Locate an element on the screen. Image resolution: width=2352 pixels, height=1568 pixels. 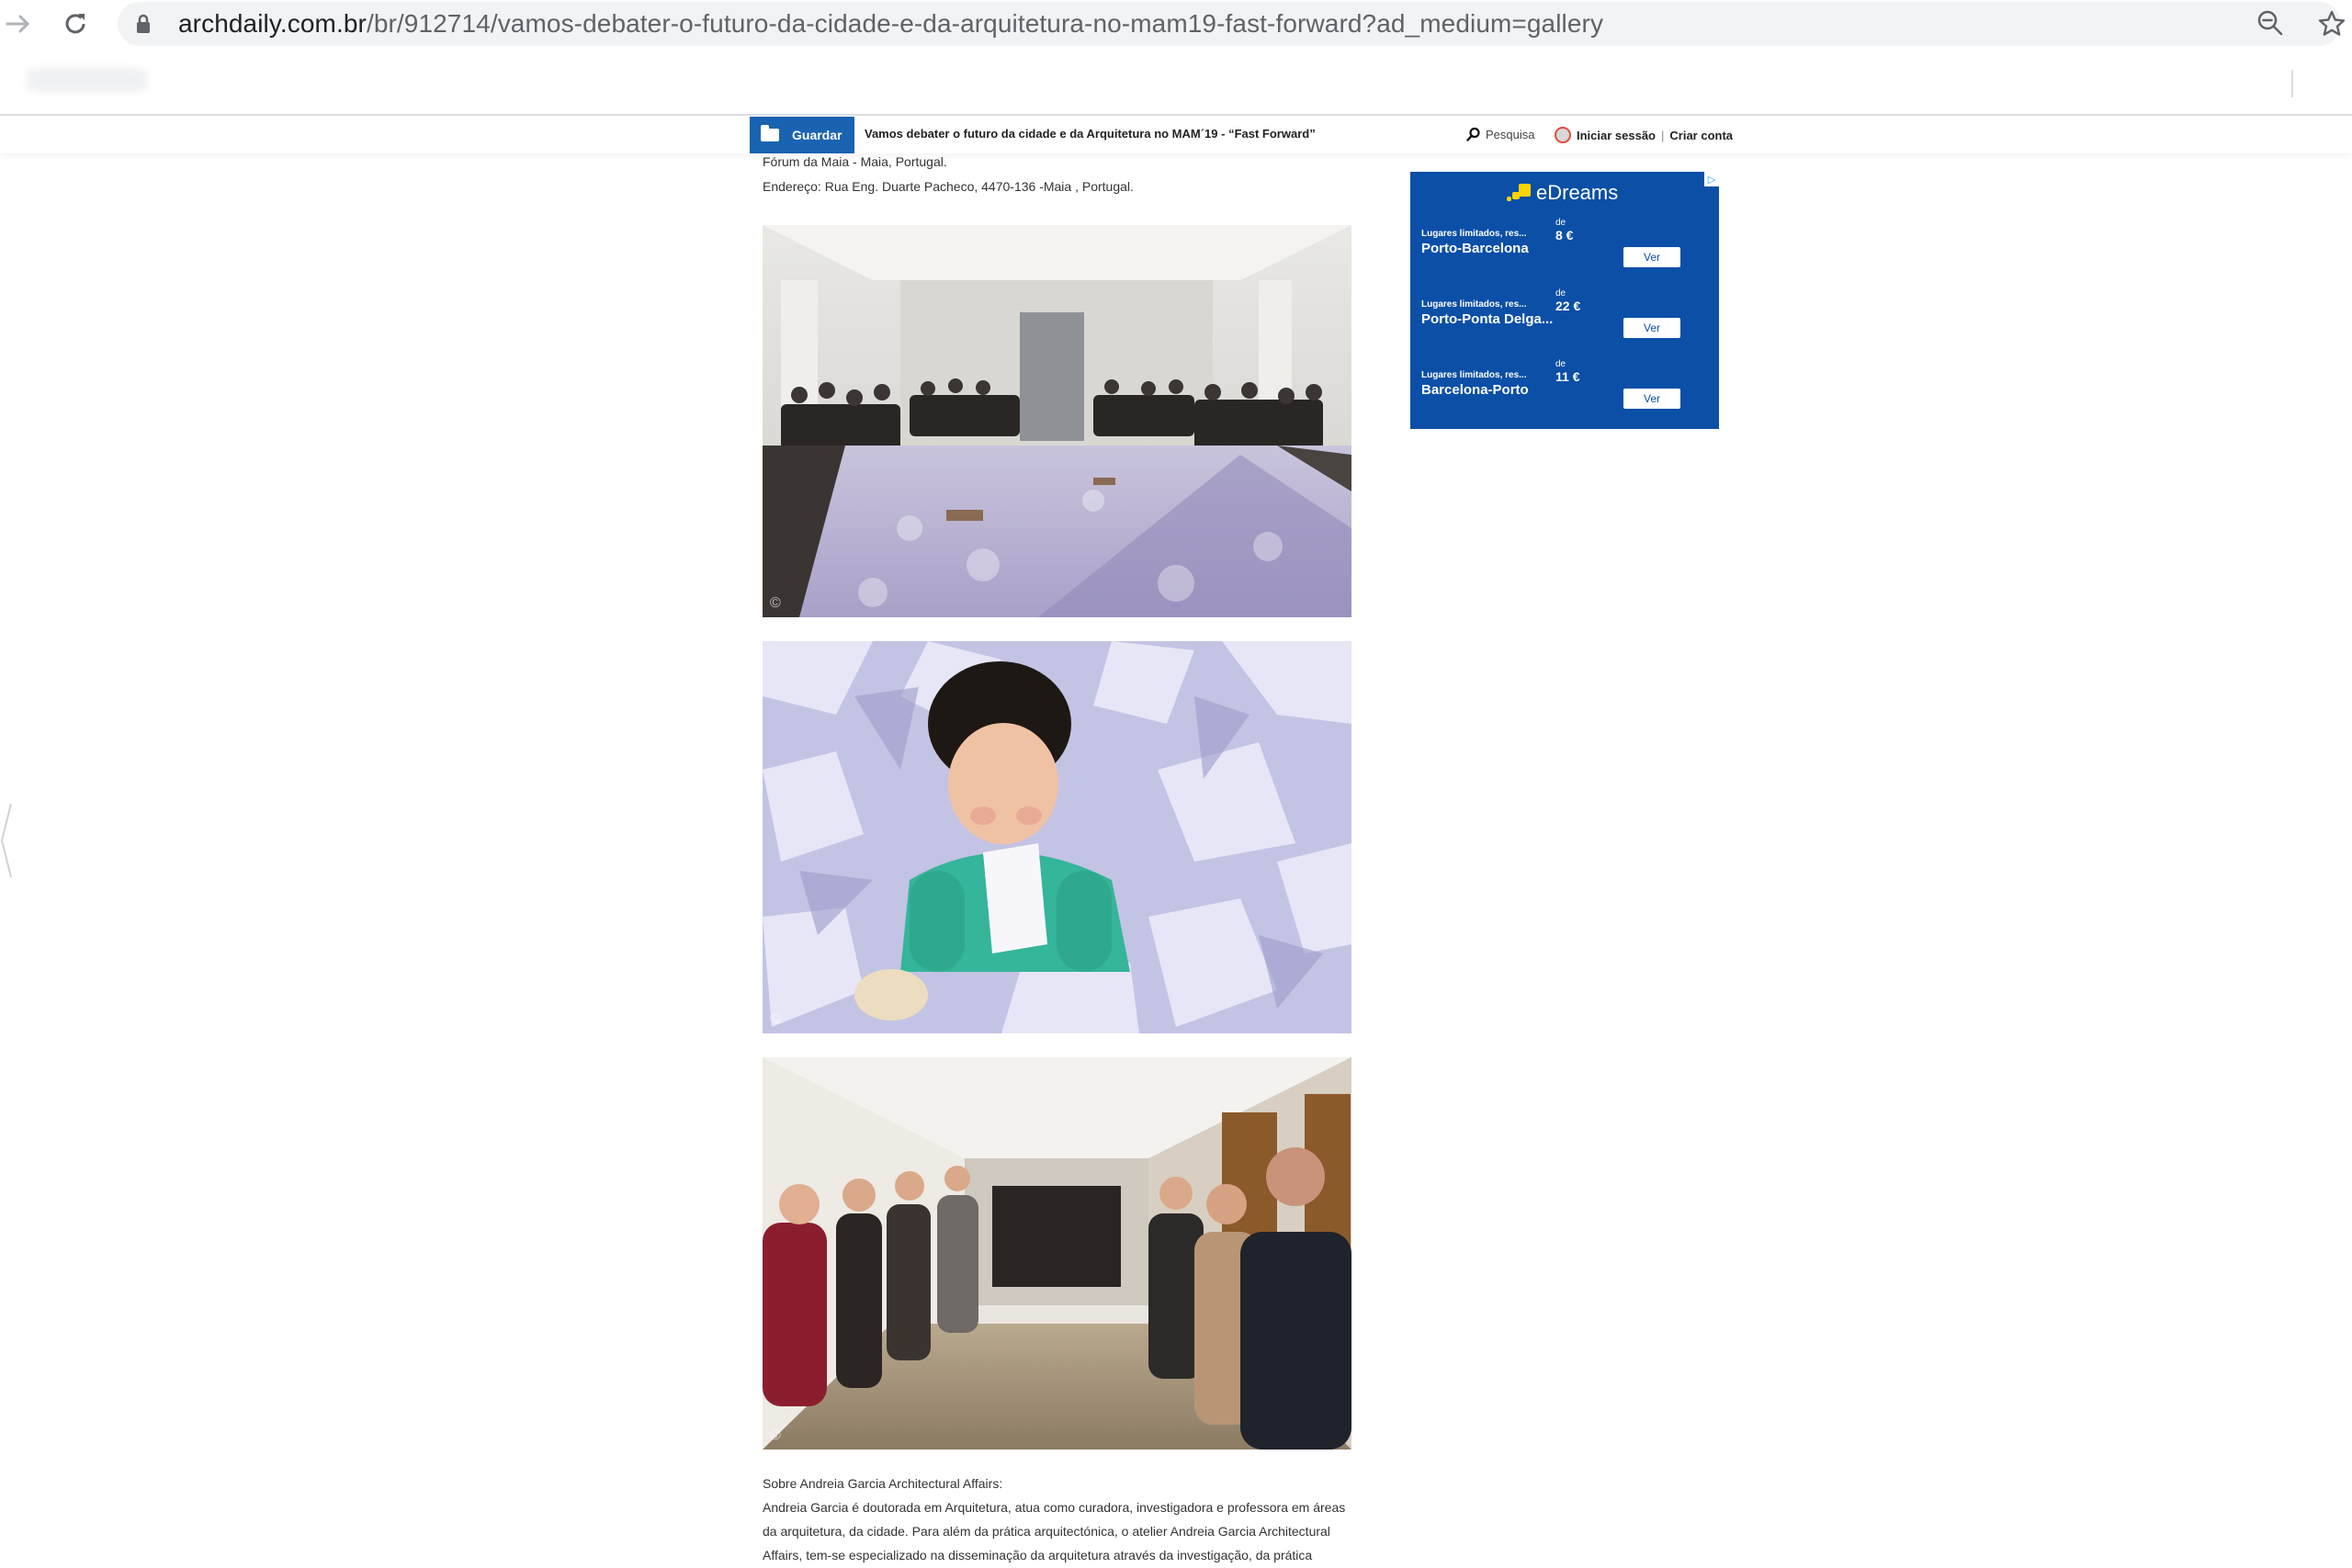
forward-arrow-icon is located at coordinates (18, 24).